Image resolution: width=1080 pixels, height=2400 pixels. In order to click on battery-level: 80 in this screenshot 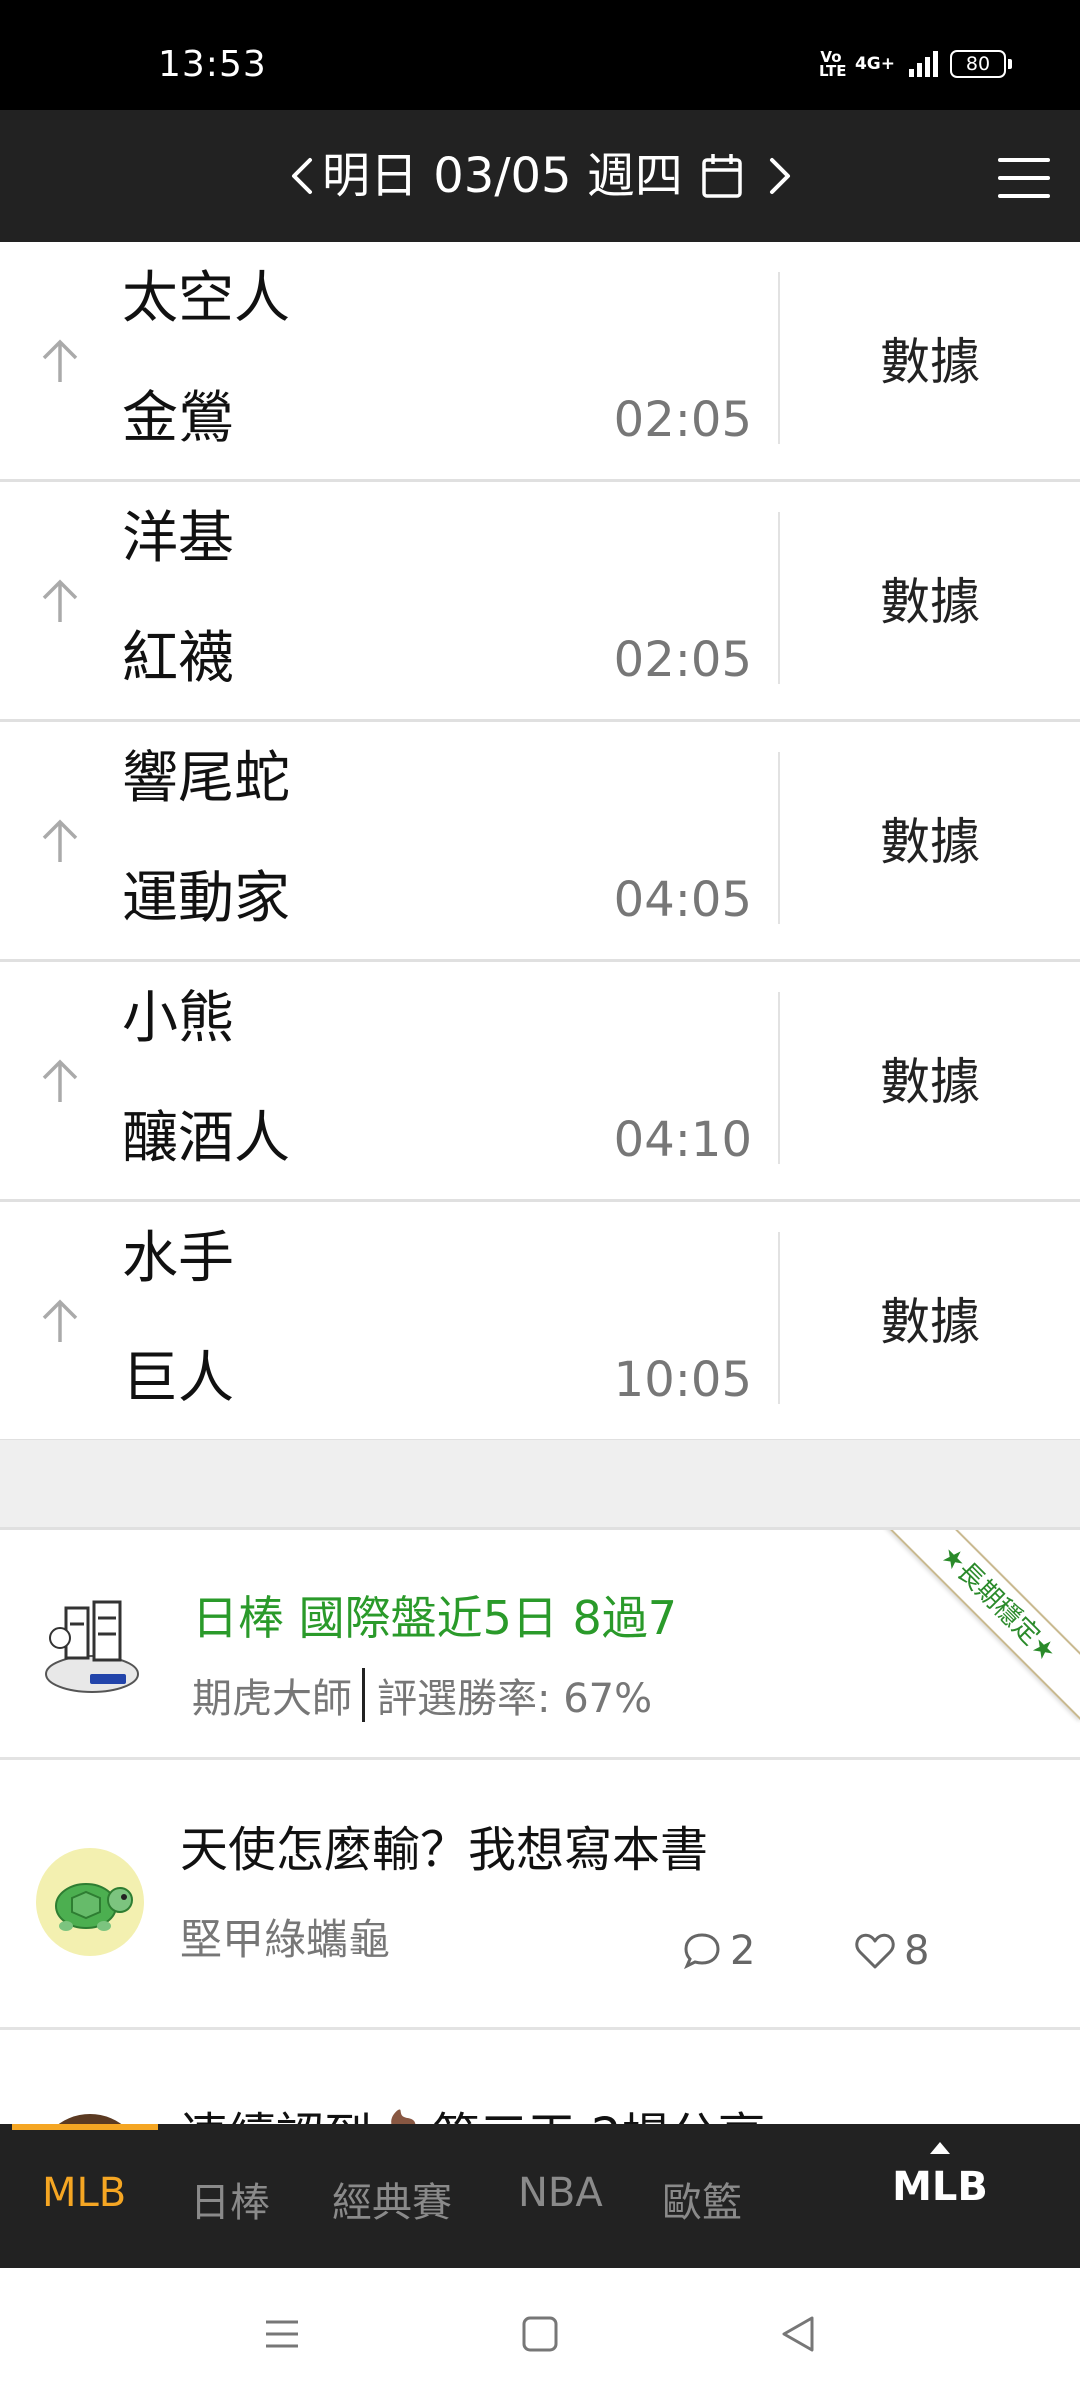, I will do `click(978, 64)`.